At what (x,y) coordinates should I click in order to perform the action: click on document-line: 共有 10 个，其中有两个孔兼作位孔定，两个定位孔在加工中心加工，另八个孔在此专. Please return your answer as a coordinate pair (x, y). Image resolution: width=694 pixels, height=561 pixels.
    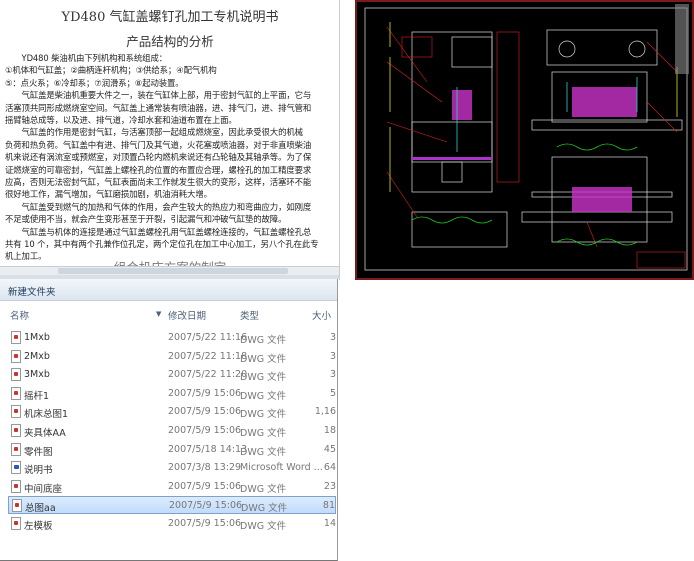
    Looking at the image, I should click on (162, 244).